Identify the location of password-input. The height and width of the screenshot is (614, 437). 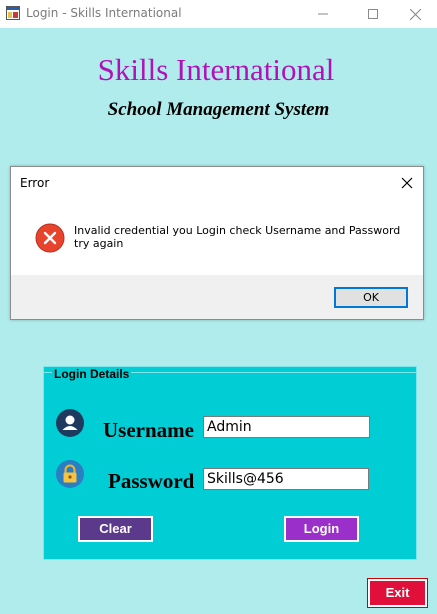
(286, 479).